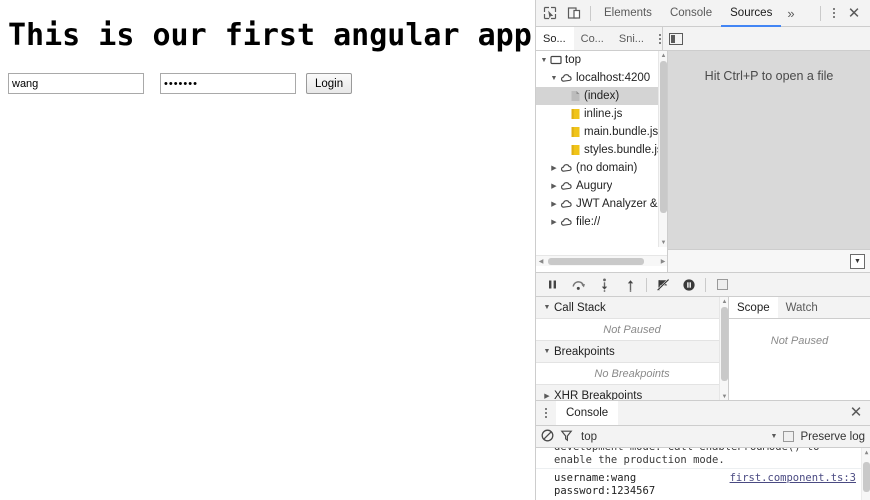 This screenshot has height=500, width=870. What do you see at coordinates (601, 222) in the screenshot?
I see `tree-row-file-protocol: ▶ file://` at bounding box center [601, 222].